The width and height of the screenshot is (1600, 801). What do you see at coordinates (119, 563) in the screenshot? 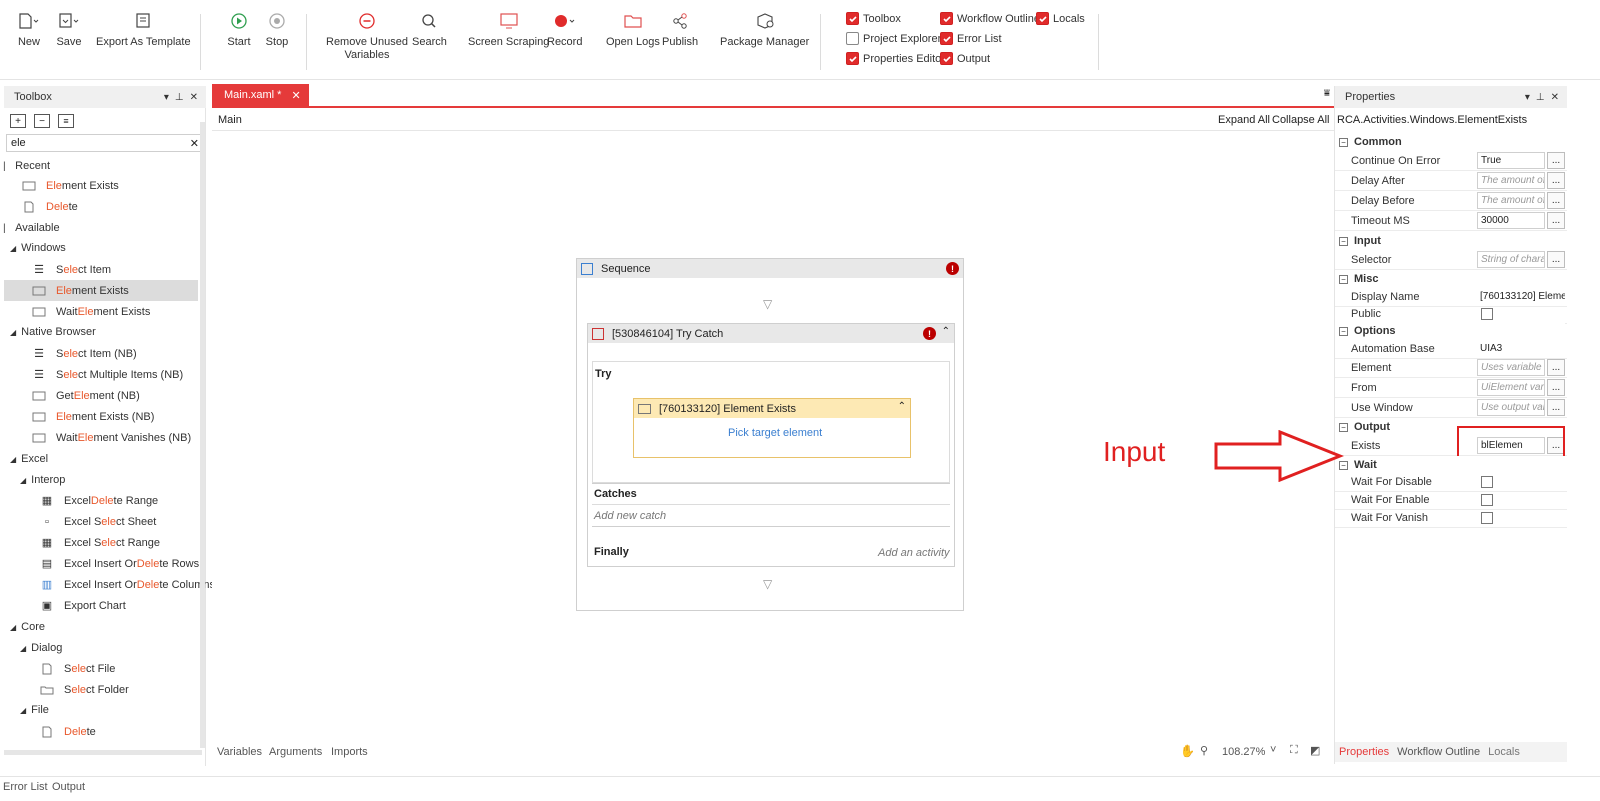
I see `toolbox-item: ▤ Excel Insert Or Dele te Rows` at bounding box center [119, 563].